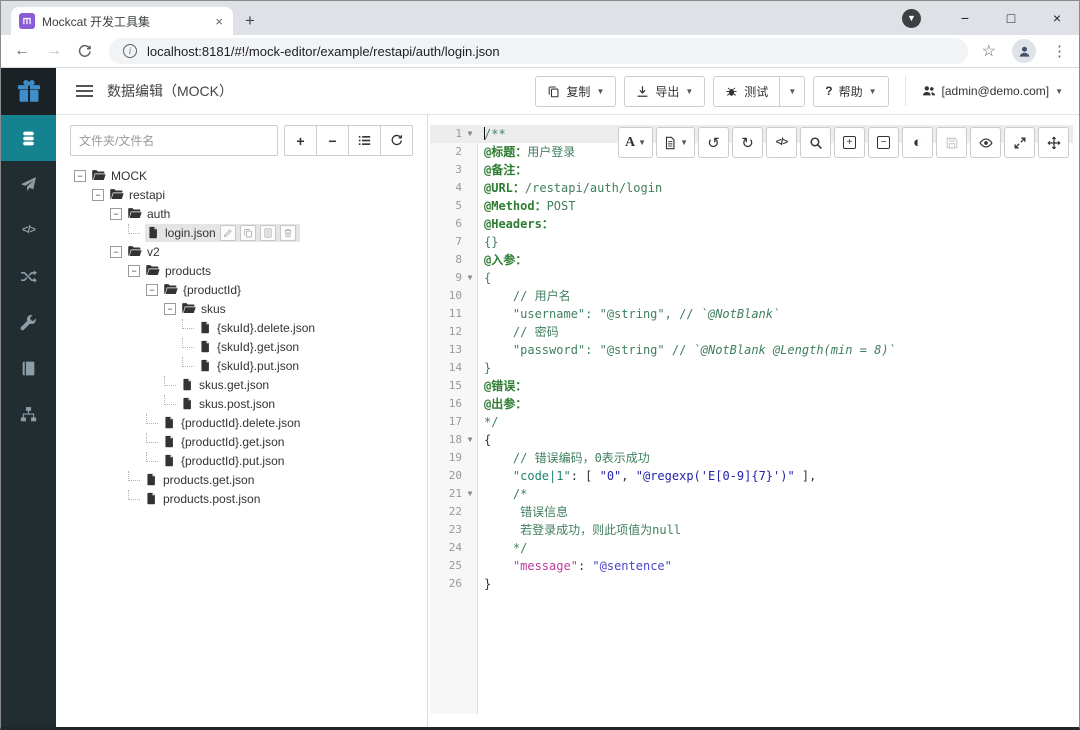 The width and height of the screenshot is (1080, 730). I want to click on refresh-button, so click(396, 140).